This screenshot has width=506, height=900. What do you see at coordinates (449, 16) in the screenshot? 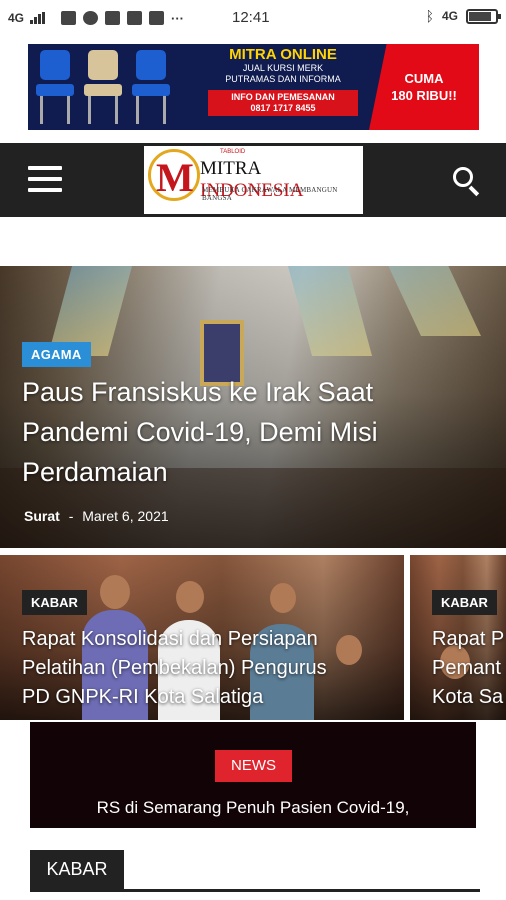
I see `network-type-right: 4G` at bounding box center [449, 16].